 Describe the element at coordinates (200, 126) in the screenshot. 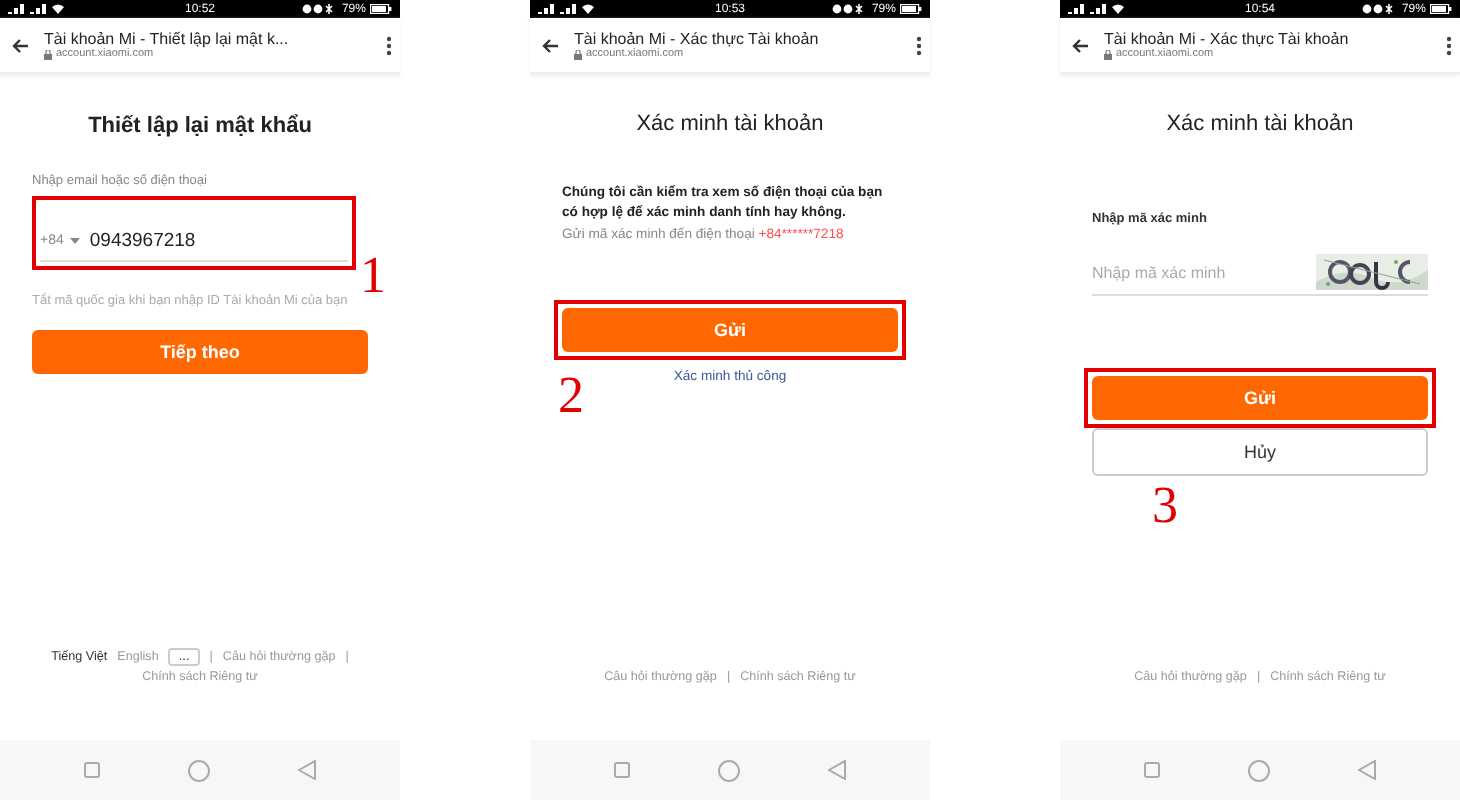

I see `page-heading: Thiết lập lại mật khẩu` at that location.